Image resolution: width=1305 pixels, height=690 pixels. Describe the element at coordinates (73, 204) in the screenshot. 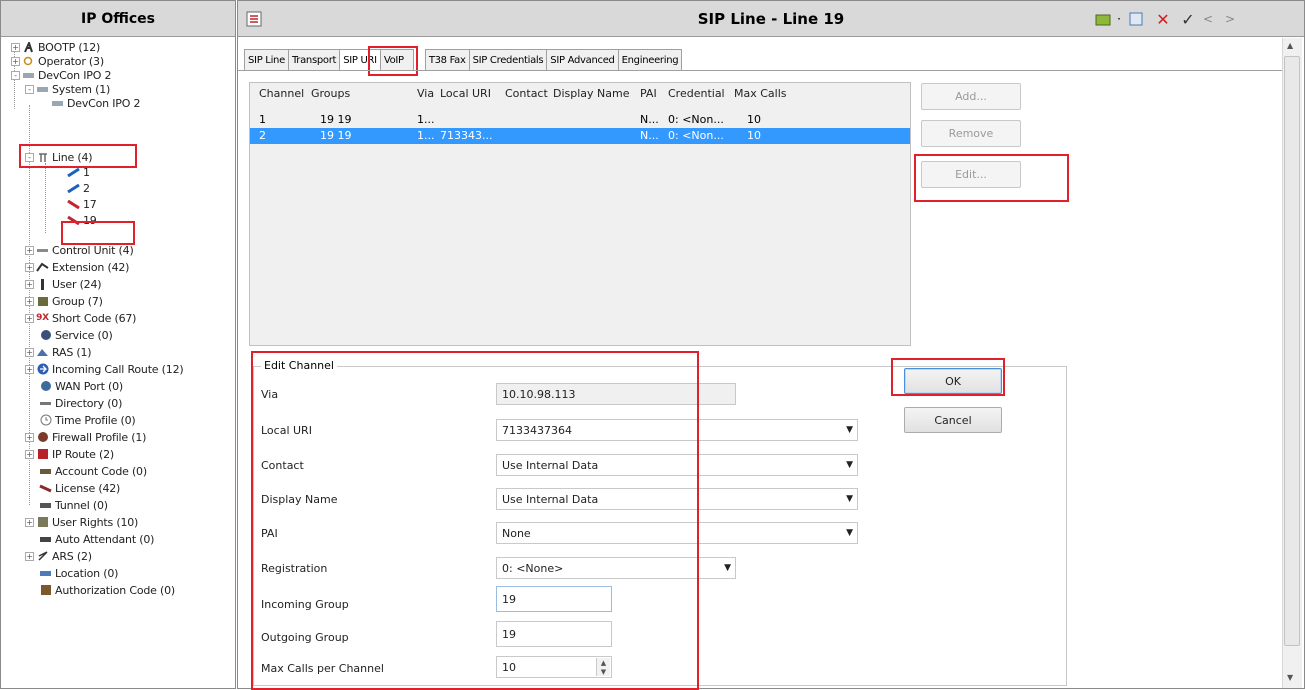

I see `line-red-icon` at that location.